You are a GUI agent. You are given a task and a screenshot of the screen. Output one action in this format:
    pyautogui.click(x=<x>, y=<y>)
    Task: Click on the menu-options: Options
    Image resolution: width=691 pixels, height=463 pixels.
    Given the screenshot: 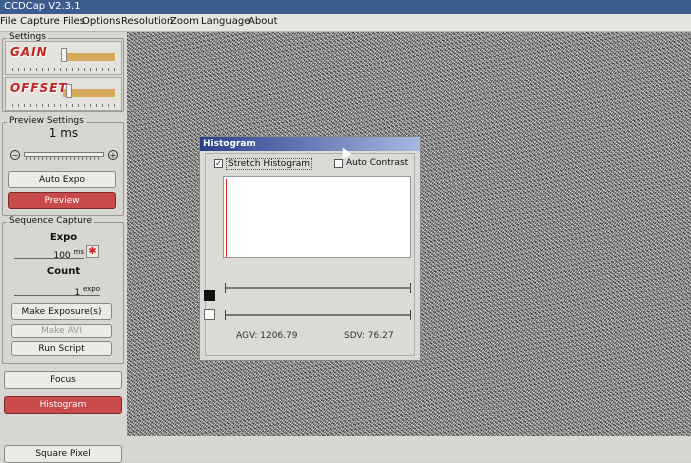 What is the action you would take?
    pyautogui.click(x=101, y=21)
    